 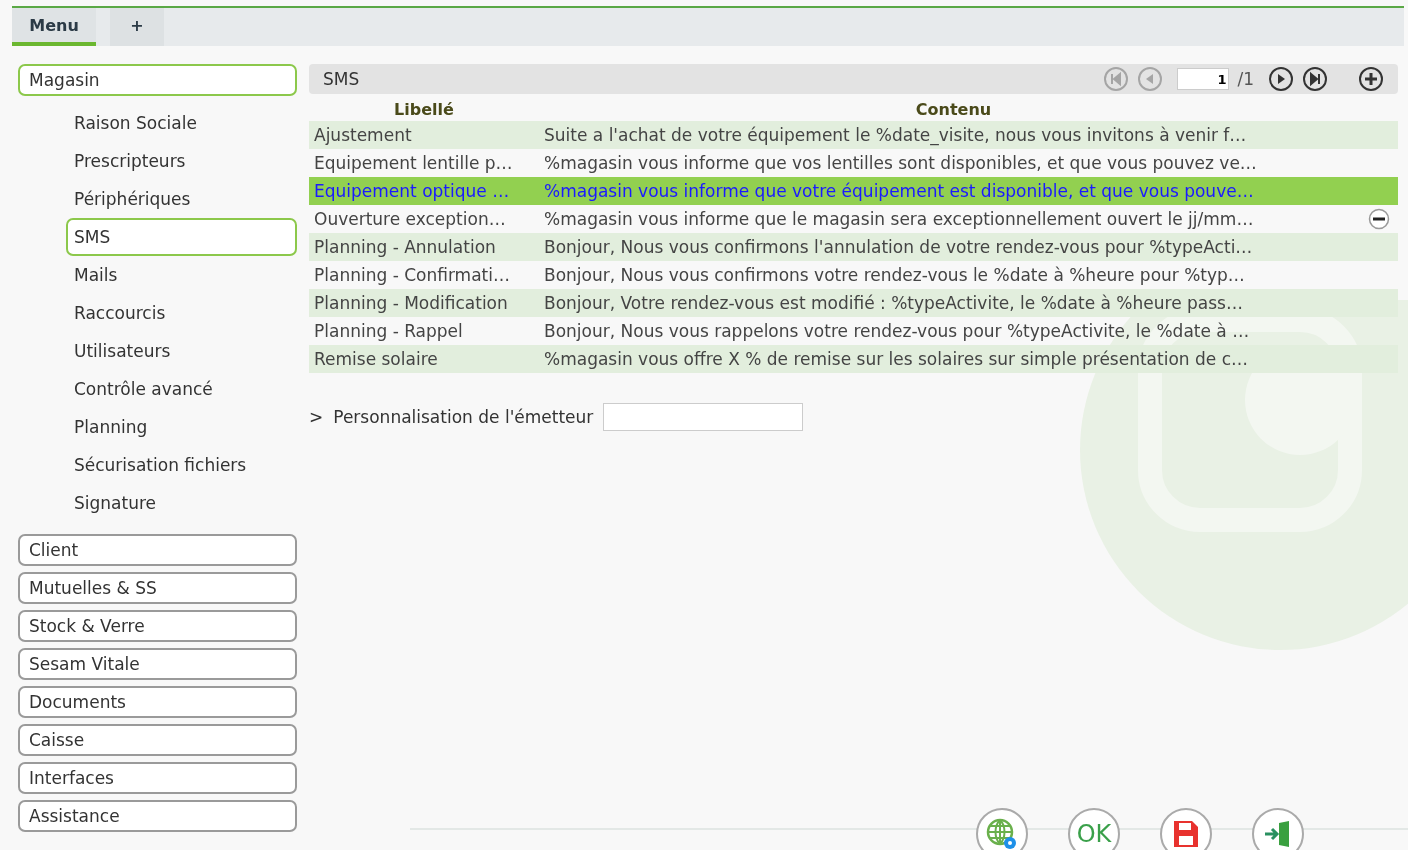 What do you see at coordinates (157, 778) in the screenshot?
I see `sidebar-group: Interfaces` at bounding box center [157, 778].